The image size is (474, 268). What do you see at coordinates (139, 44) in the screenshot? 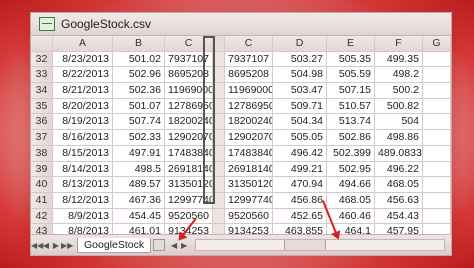
I see `column-header-b: B` at bounding box center [139, 44].